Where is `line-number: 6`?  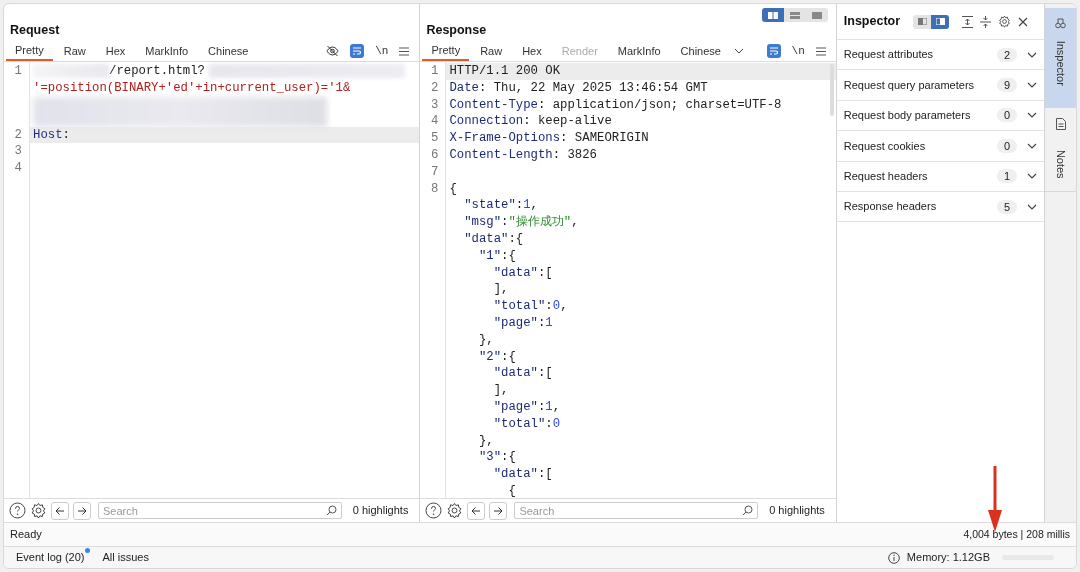
line-number: 6 is located at coordinates (435, 155).